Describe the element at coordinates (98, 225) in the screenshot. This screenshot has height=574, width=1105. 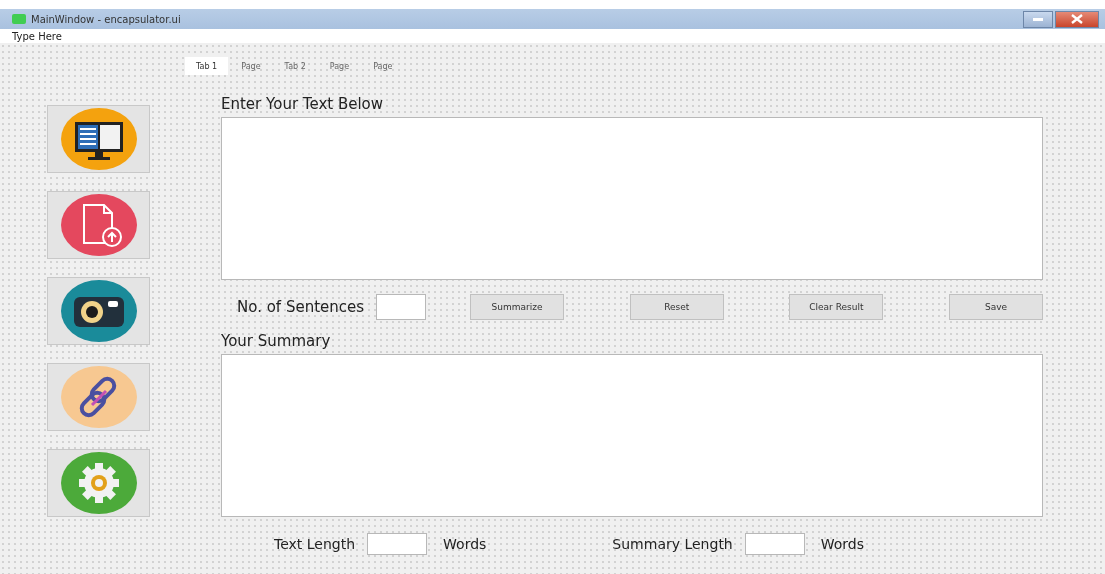
I see `document-upload-icon` at that location.